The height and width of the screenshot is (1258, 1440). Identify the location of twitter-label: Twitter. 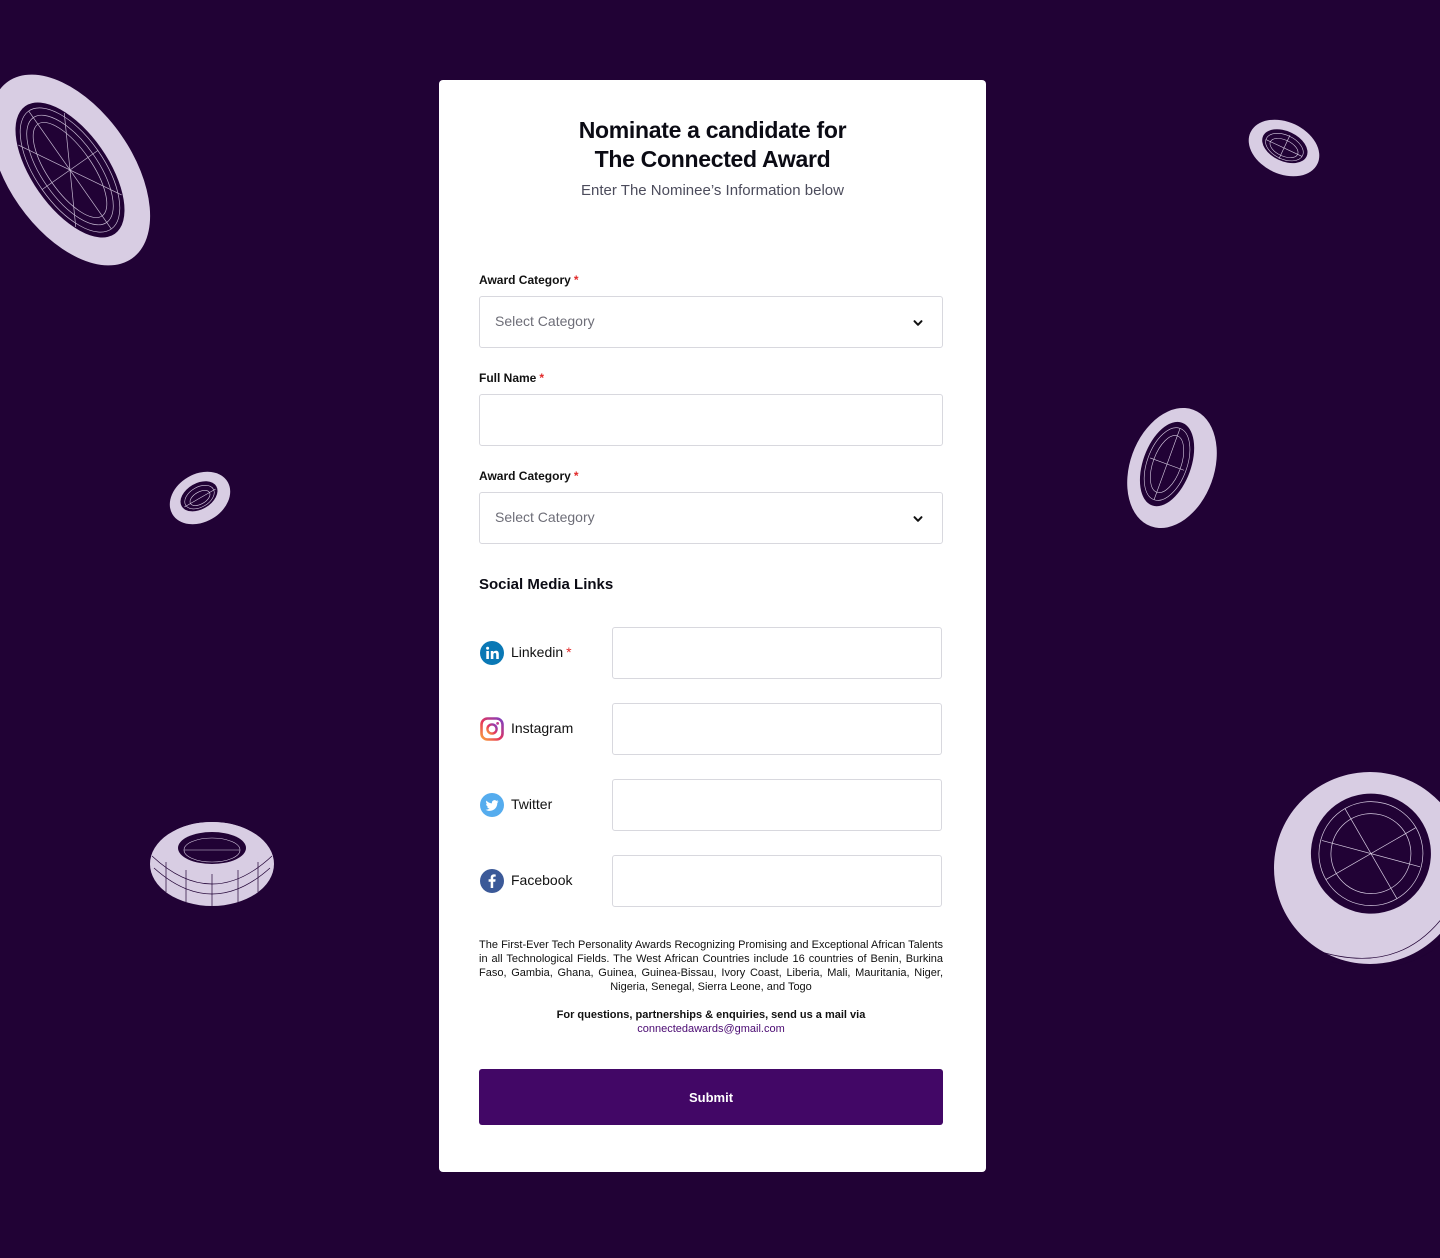
(532, 804).